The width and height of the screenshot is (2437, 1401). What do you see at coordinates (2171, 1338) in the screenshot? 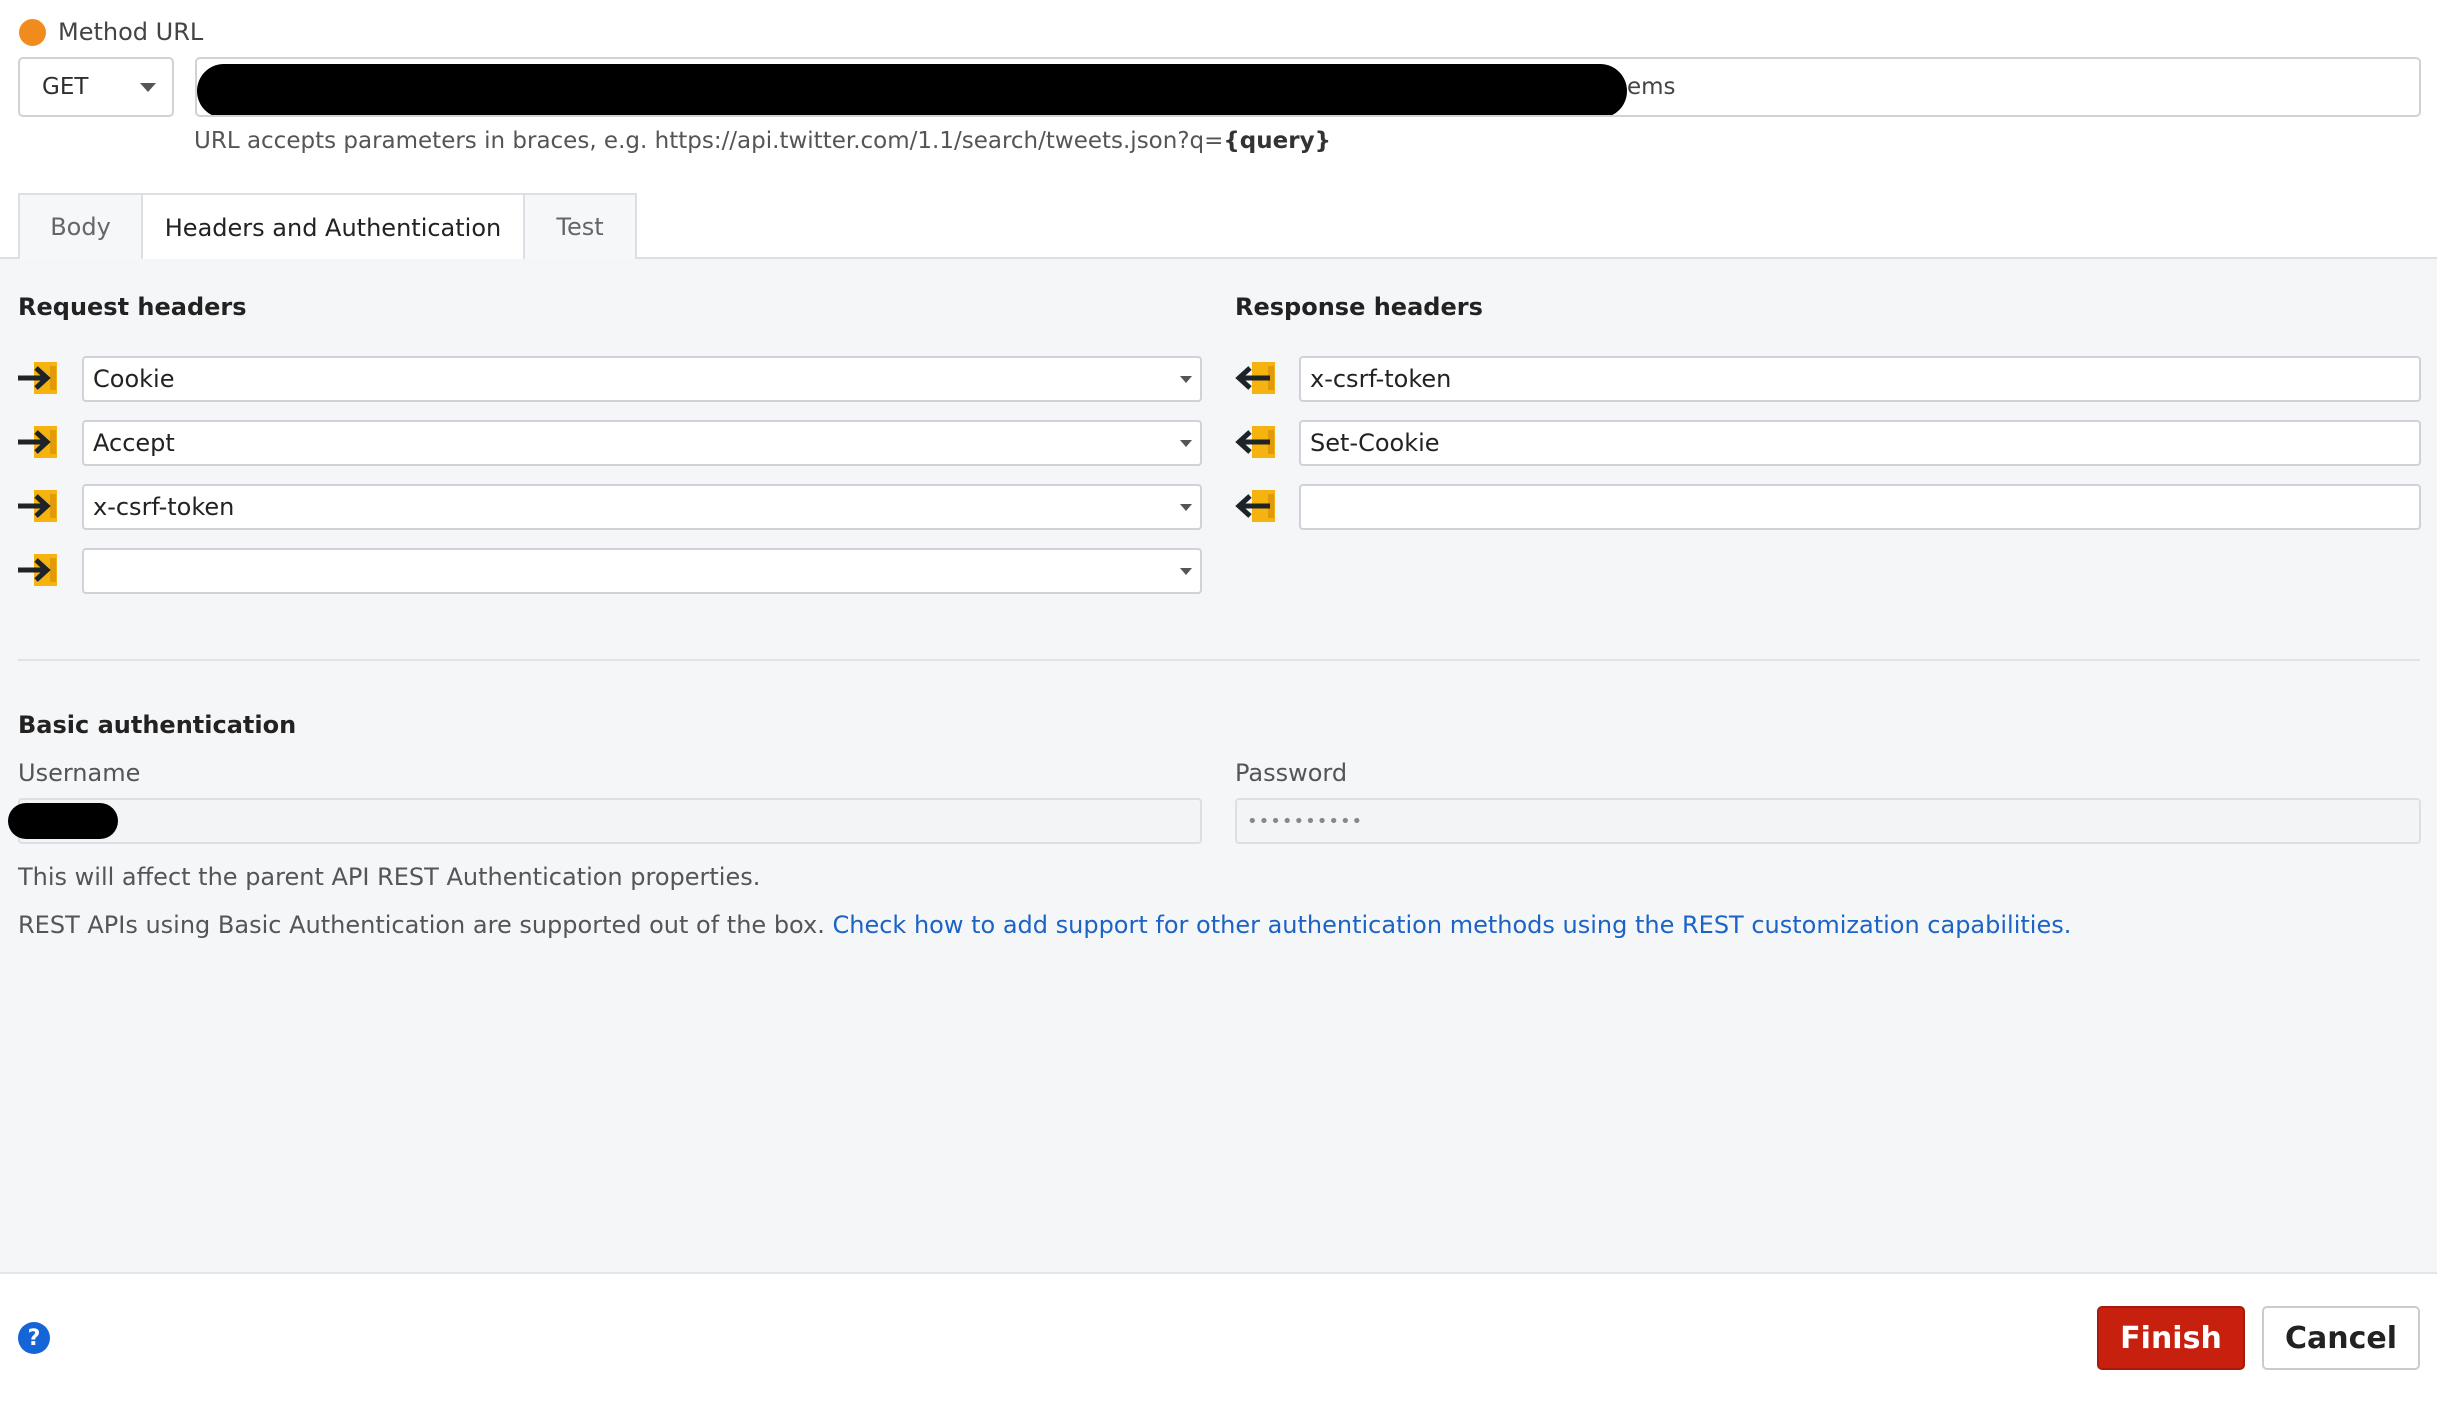
I see `finish-button: Finish` at bounding box center [2171, 1338].